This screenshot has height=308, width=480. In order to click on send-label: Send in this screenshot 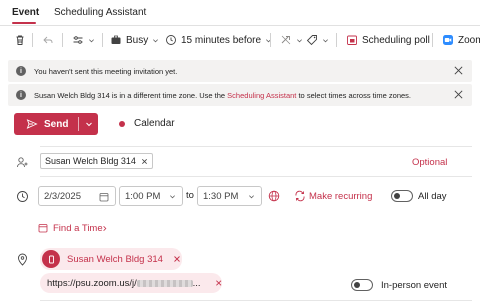, I will do `click(56, 124)`.